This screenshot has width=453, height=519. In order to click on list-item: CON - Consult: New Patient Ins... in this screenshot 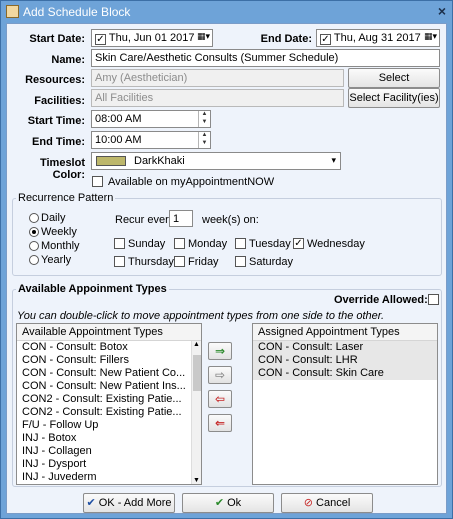, I will do `click(109, 386)`.